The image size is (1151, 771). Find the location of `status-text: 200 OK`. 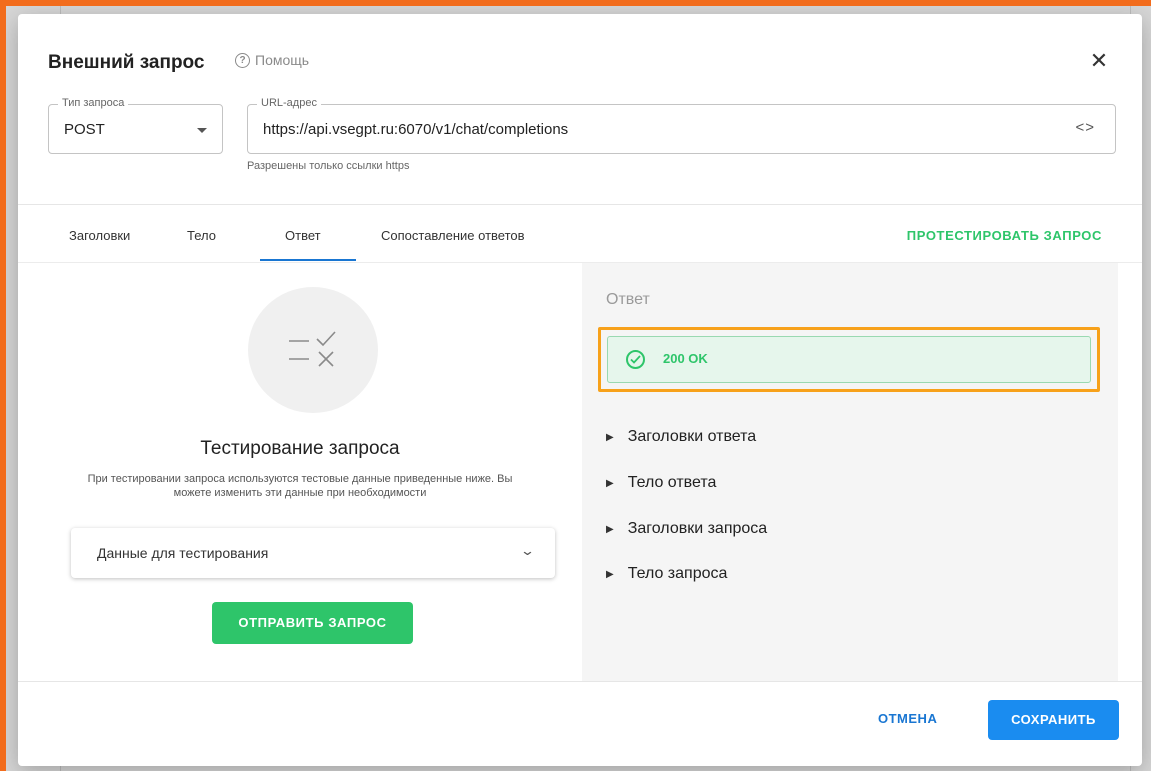

status-text: 200 OK is located at coordinates (685, 358).